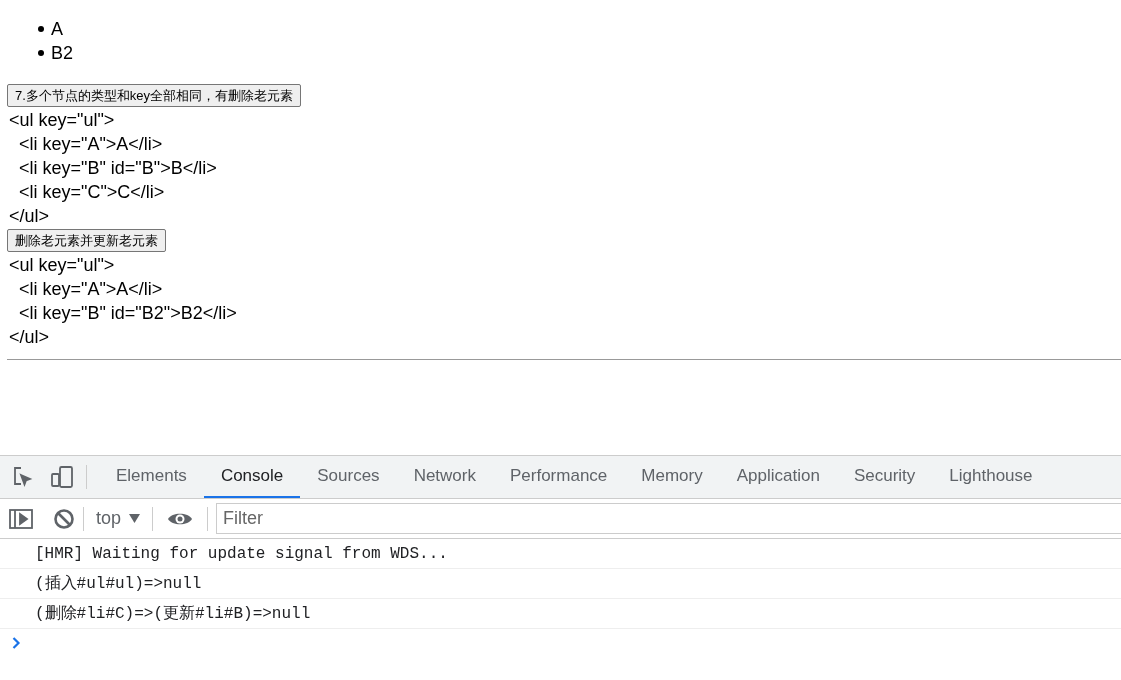 The image size is (1121, 680). I want to click on action-button: 7.多个节点的类型和key全部相同，有删除老元素, so click(154, 95).